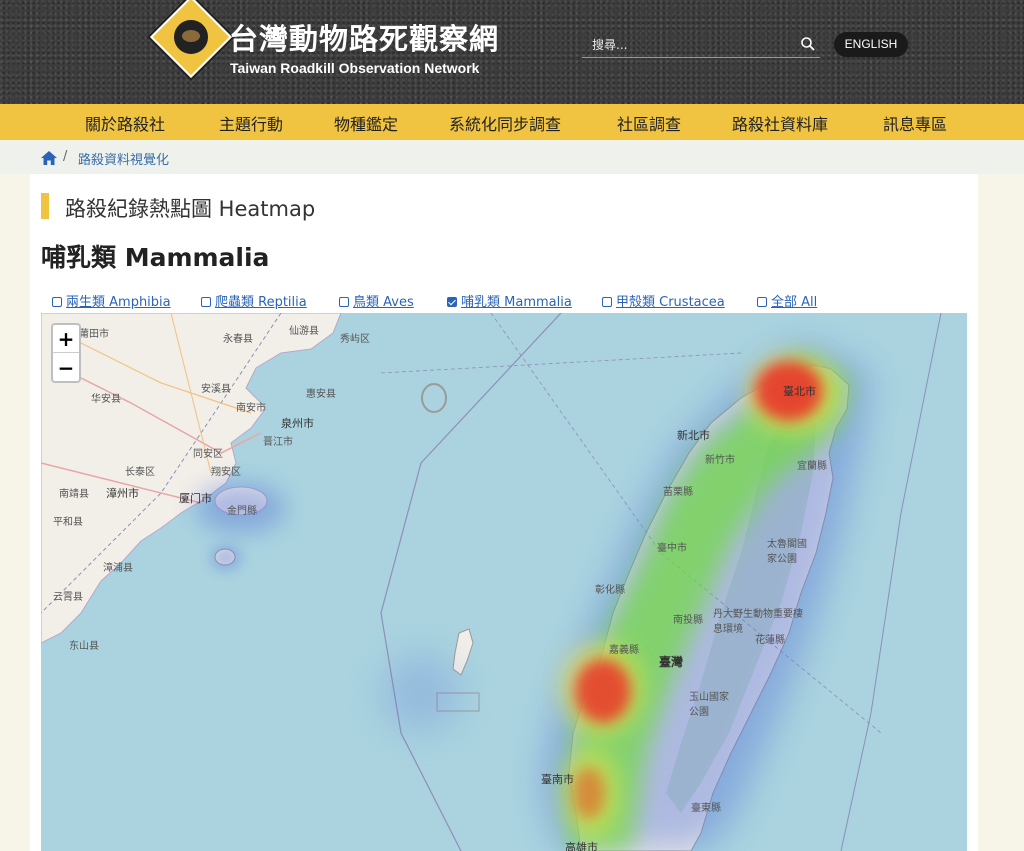 This screenshot has width=1024, height=851. What do you see at coordinates (678, 492) in the screenshot?
I see `map-label: 苗栗縣` at bounding box center [678, 492].